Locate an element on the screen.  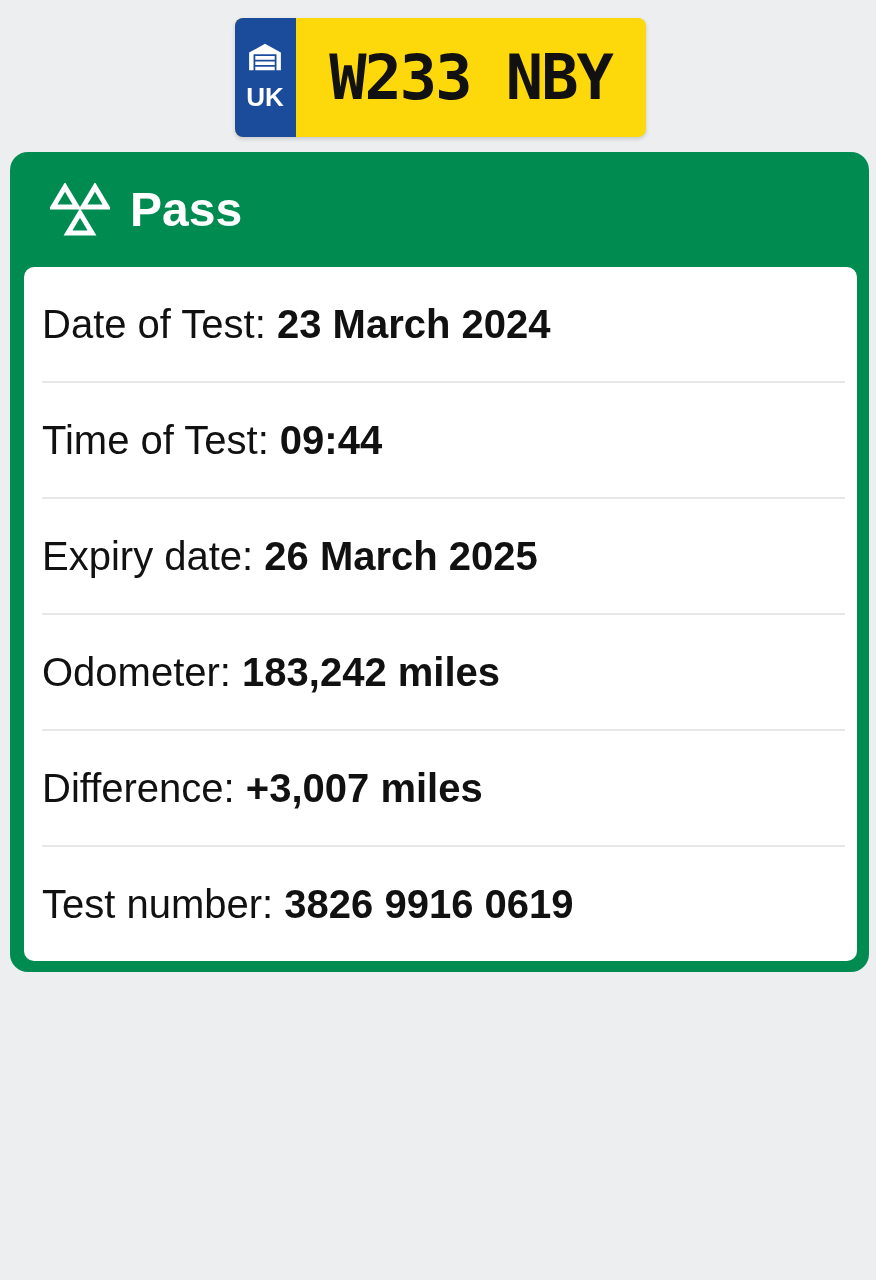
result-label: Pass is located at coordinates (186, 209).